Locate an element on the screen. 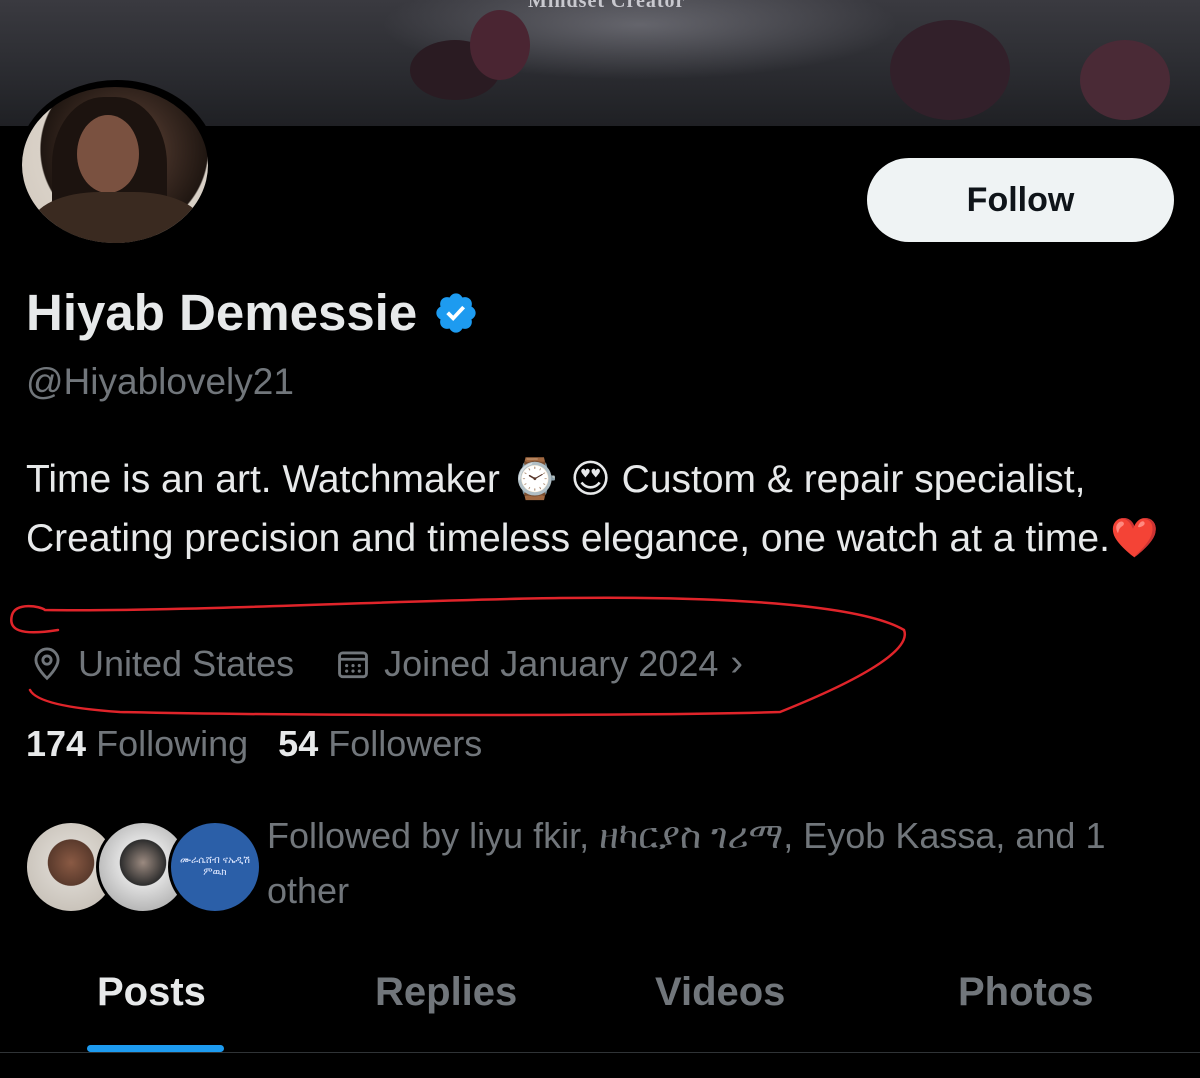  joined-text: Joined January 2024 is located at coordinates (551, 663).